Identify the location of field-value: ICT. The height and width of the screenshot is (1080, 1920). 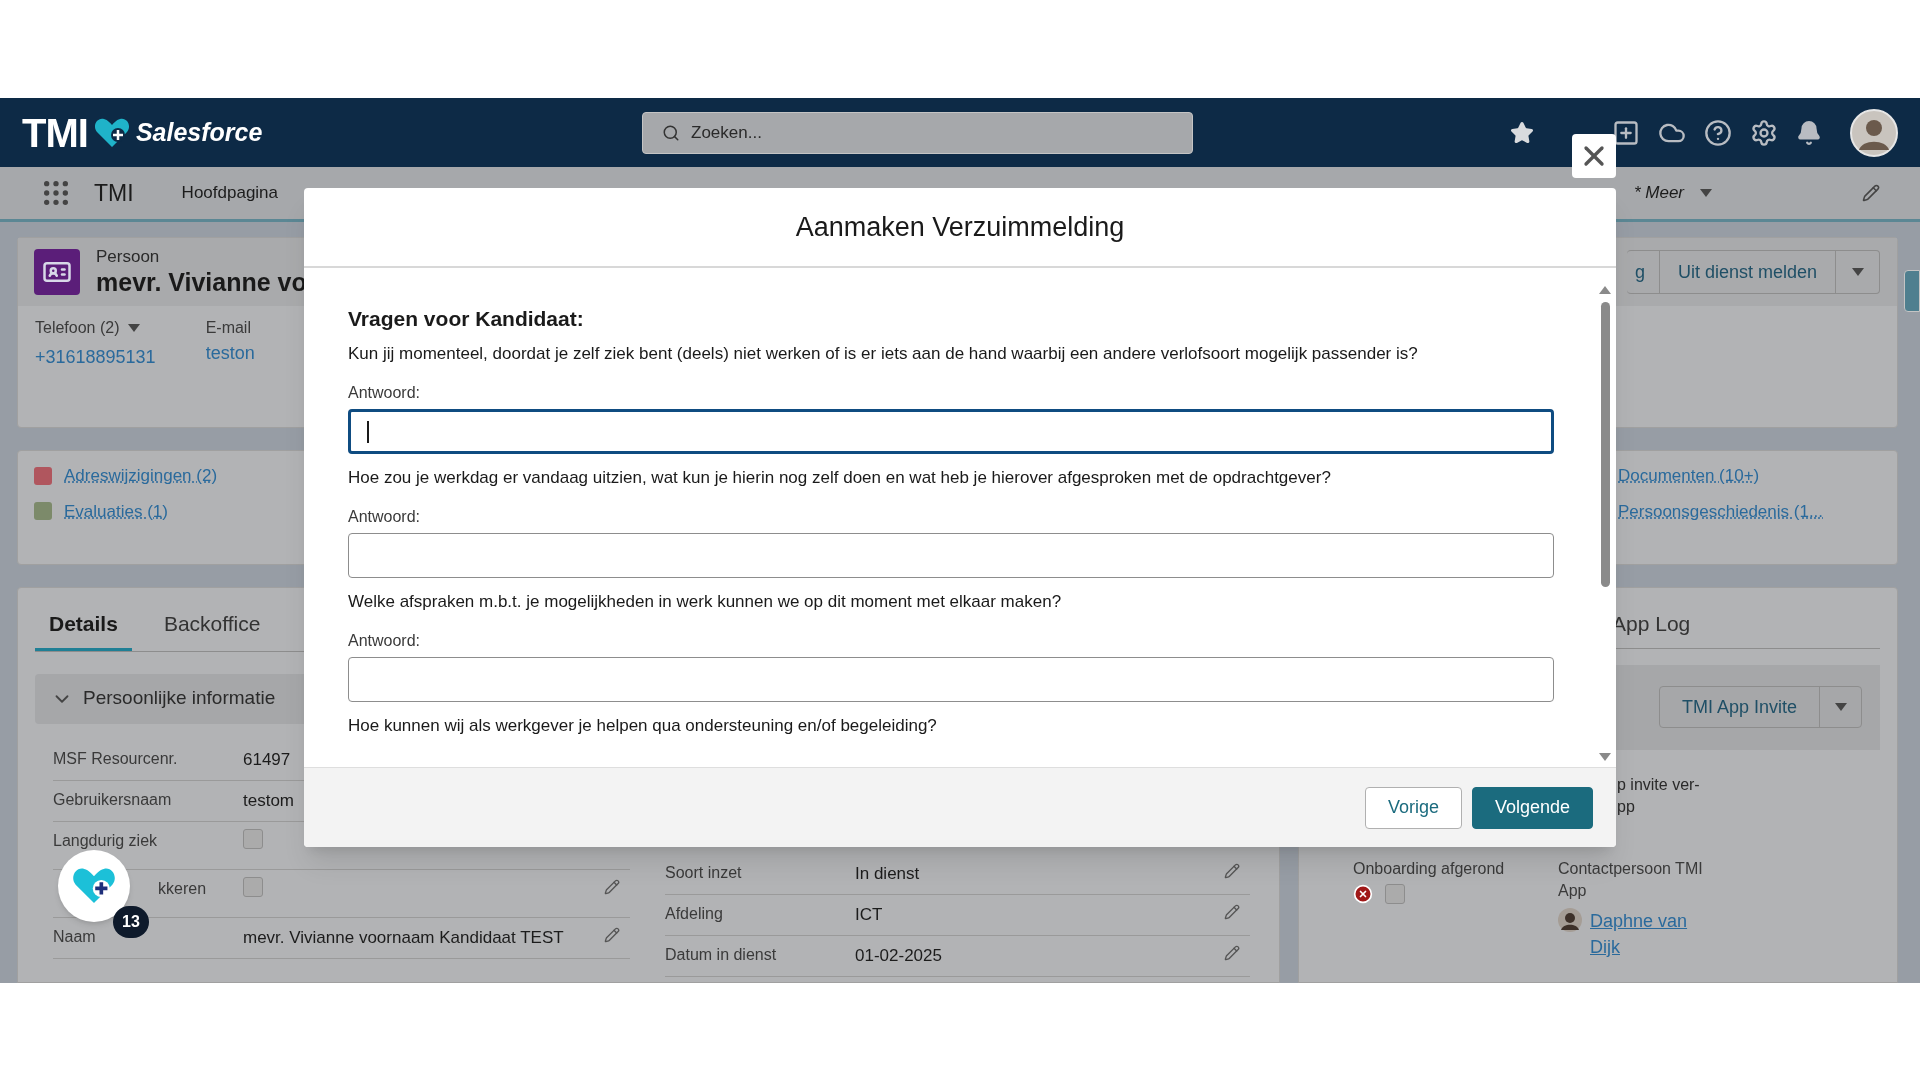
(869, 914).